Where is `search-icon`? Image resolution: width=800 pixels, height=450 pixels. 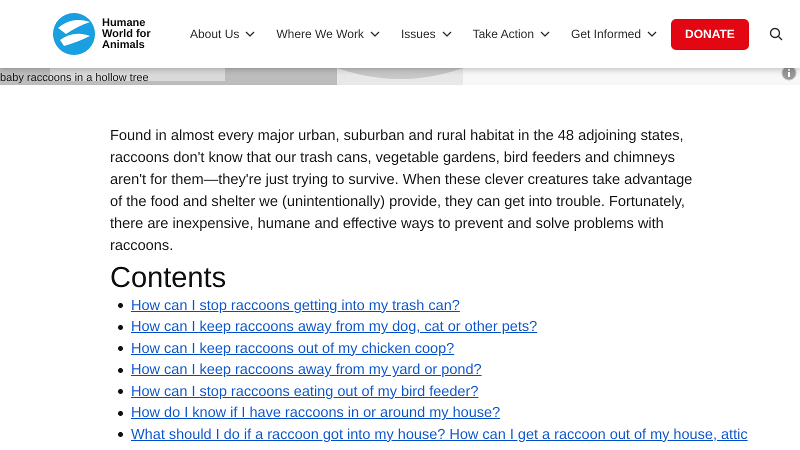 search-icon is located at coordinates (775, 34).